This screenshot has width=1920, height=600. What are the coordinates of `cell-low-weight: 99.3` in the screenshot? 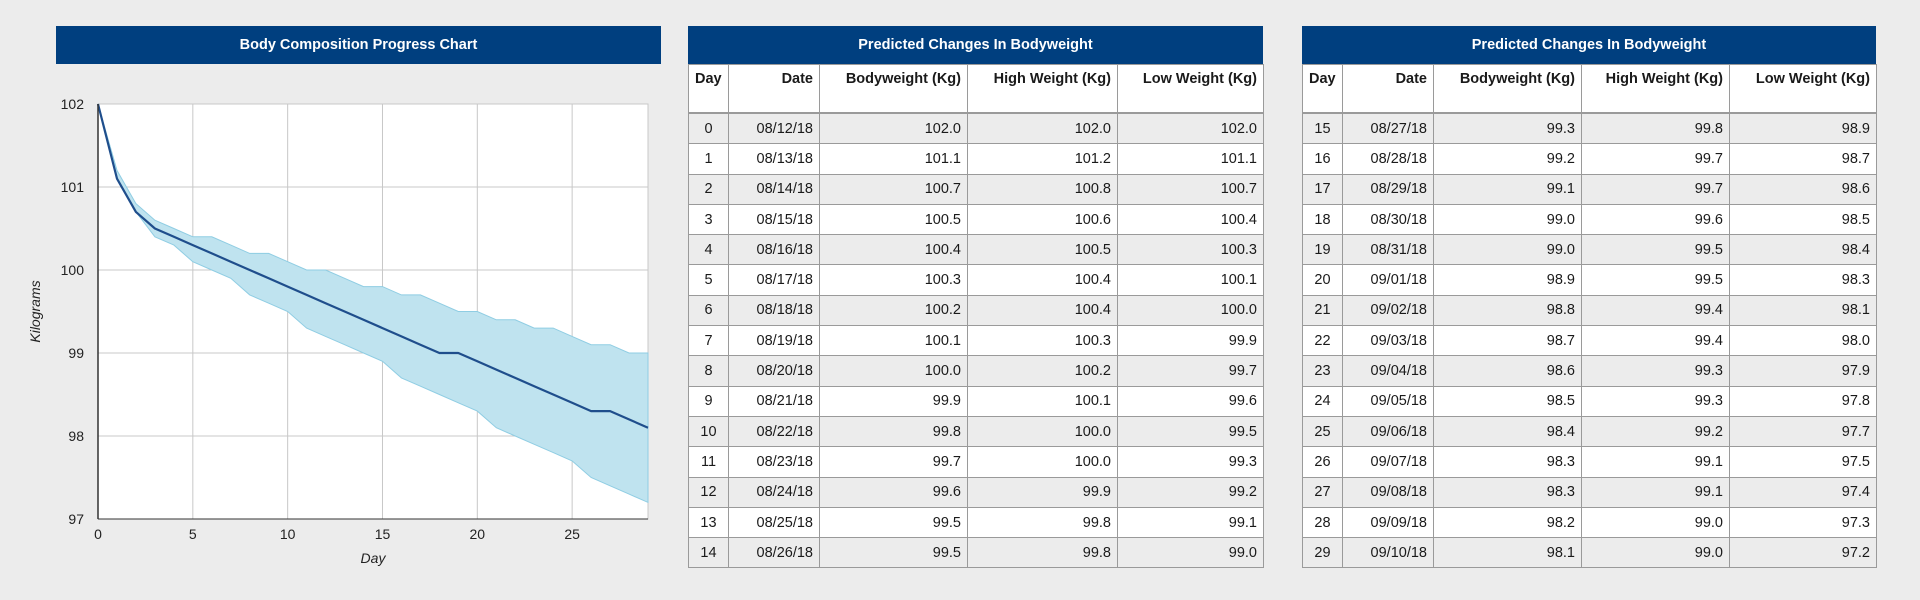 It's located at (1190, 462).